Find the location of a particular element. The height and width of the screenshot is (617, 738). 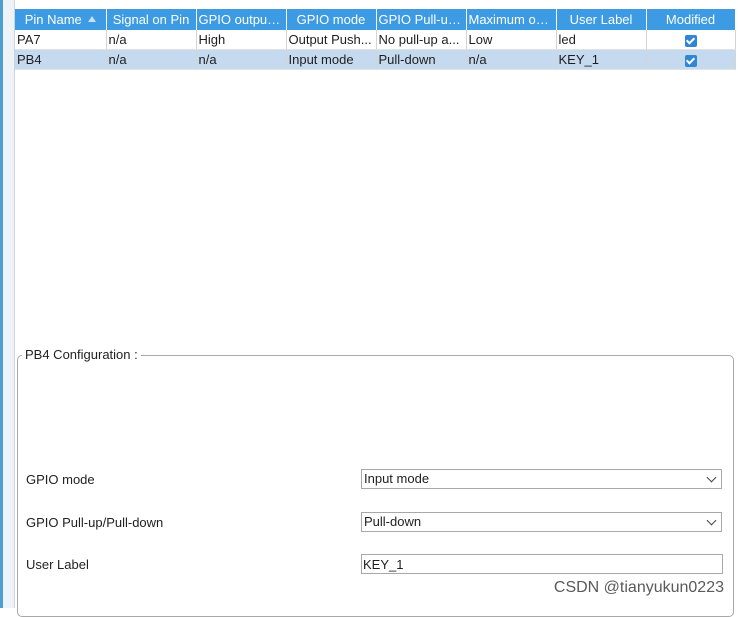

pull-value: Pull-down is located at coordinates (393, 521).